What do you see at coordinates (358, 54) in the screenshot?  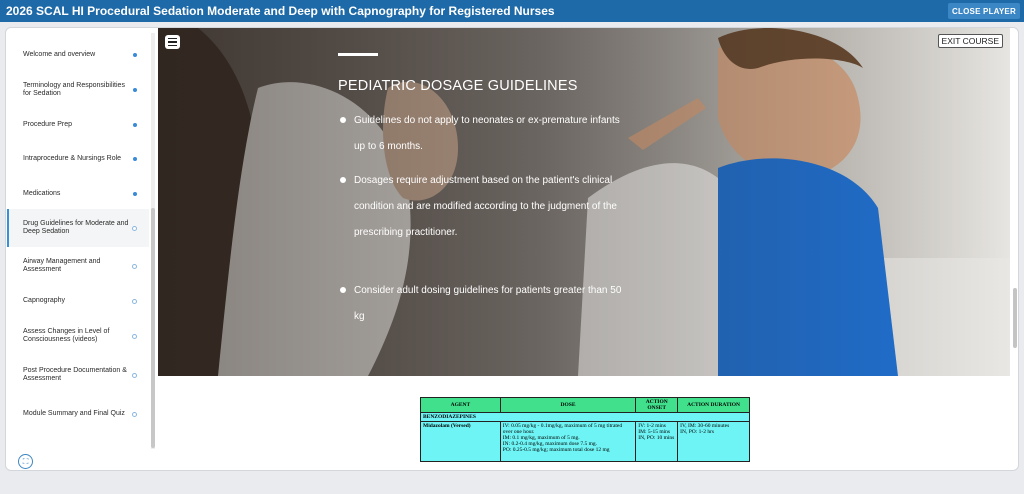 I see `title-accent-line` at bounding box center [358, 54].